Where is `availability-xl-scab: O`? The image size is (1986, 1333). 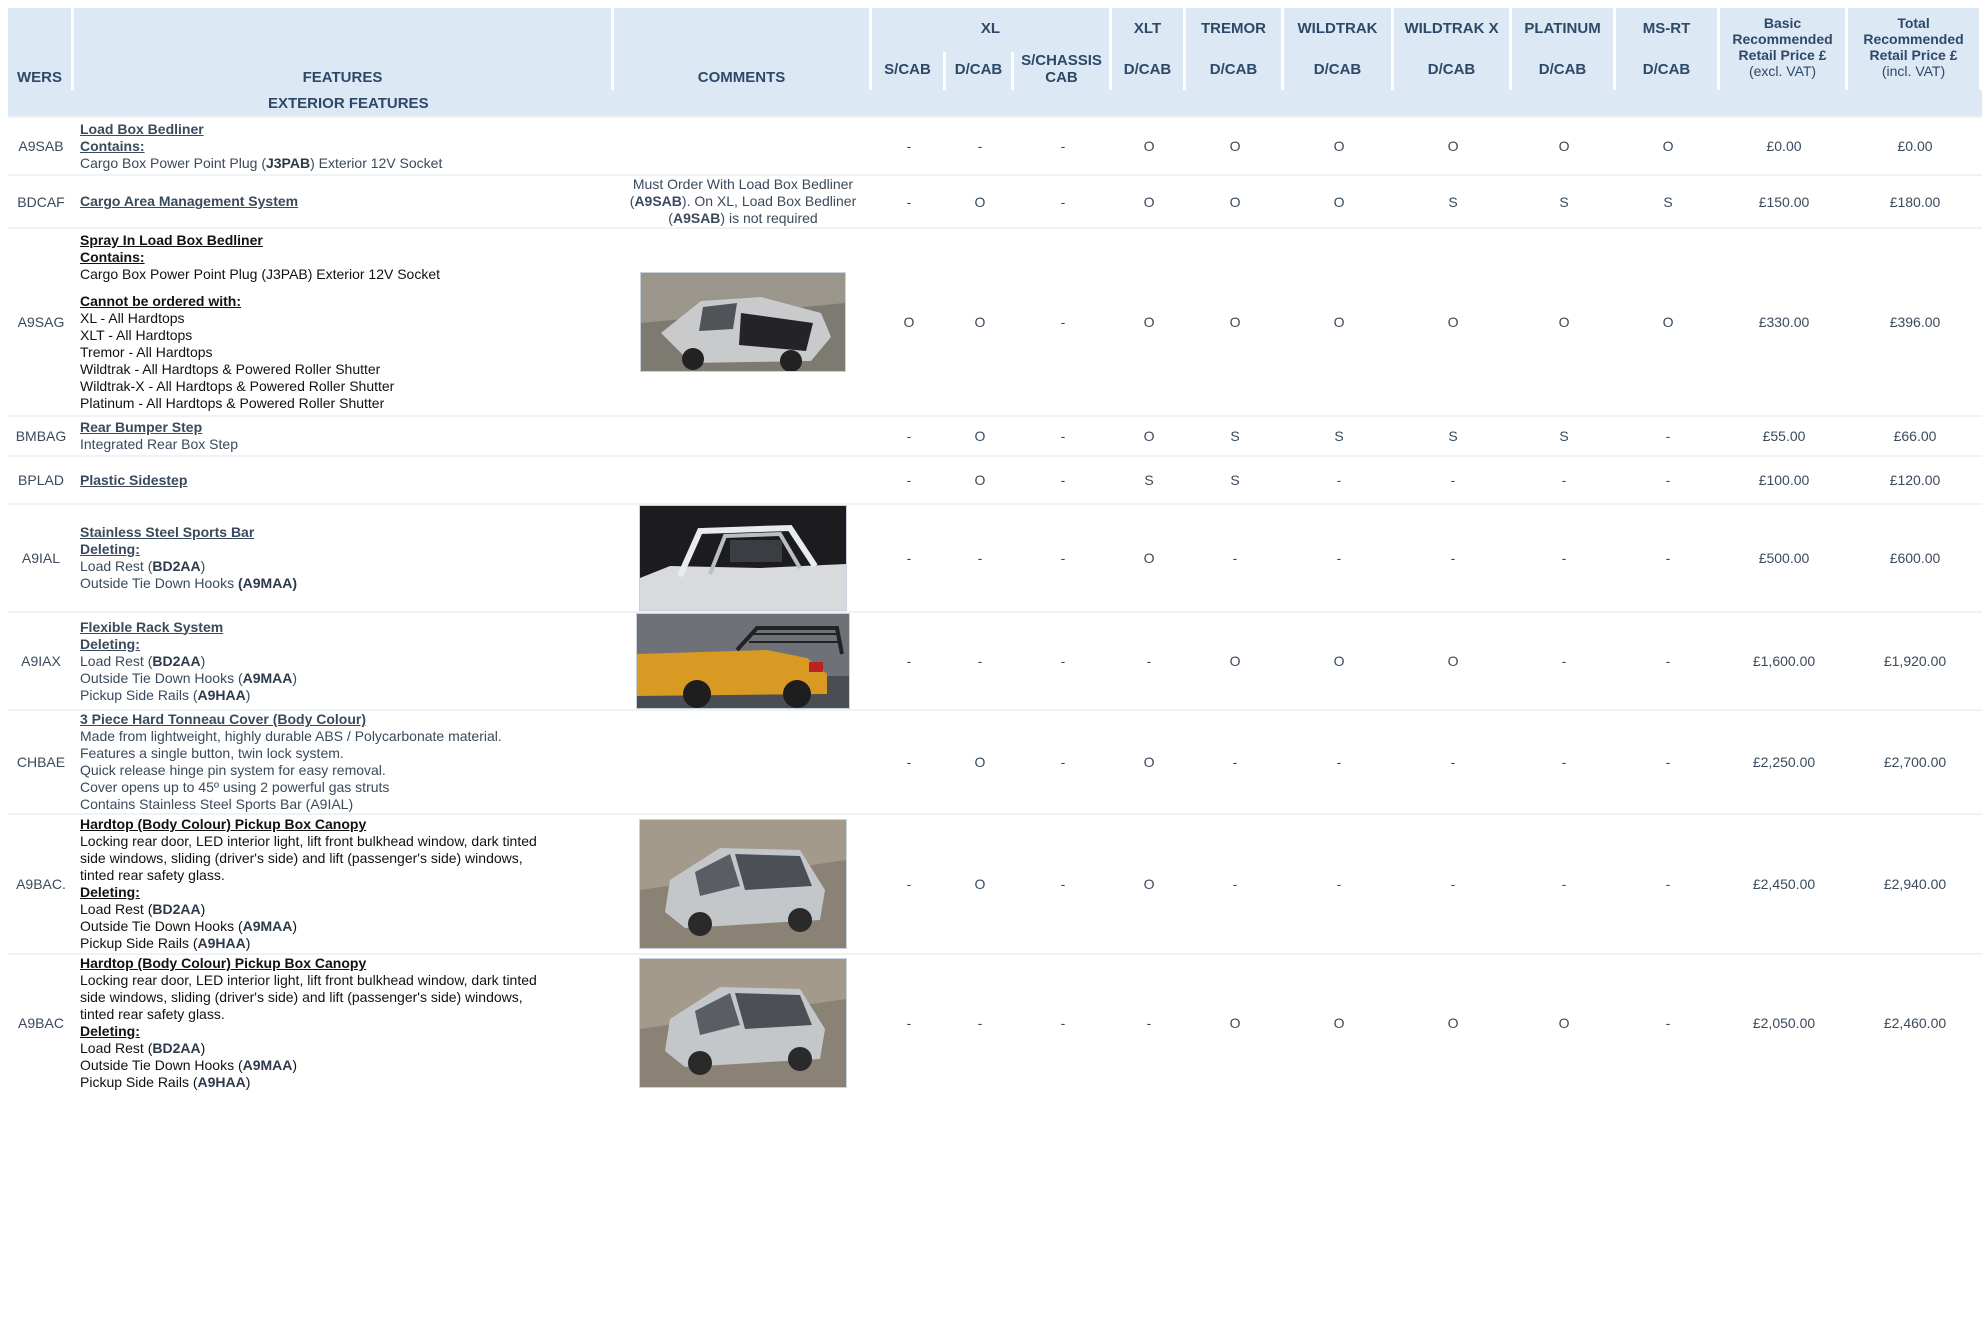 availability-xl-scab: O is located at coordinates (909, 321).